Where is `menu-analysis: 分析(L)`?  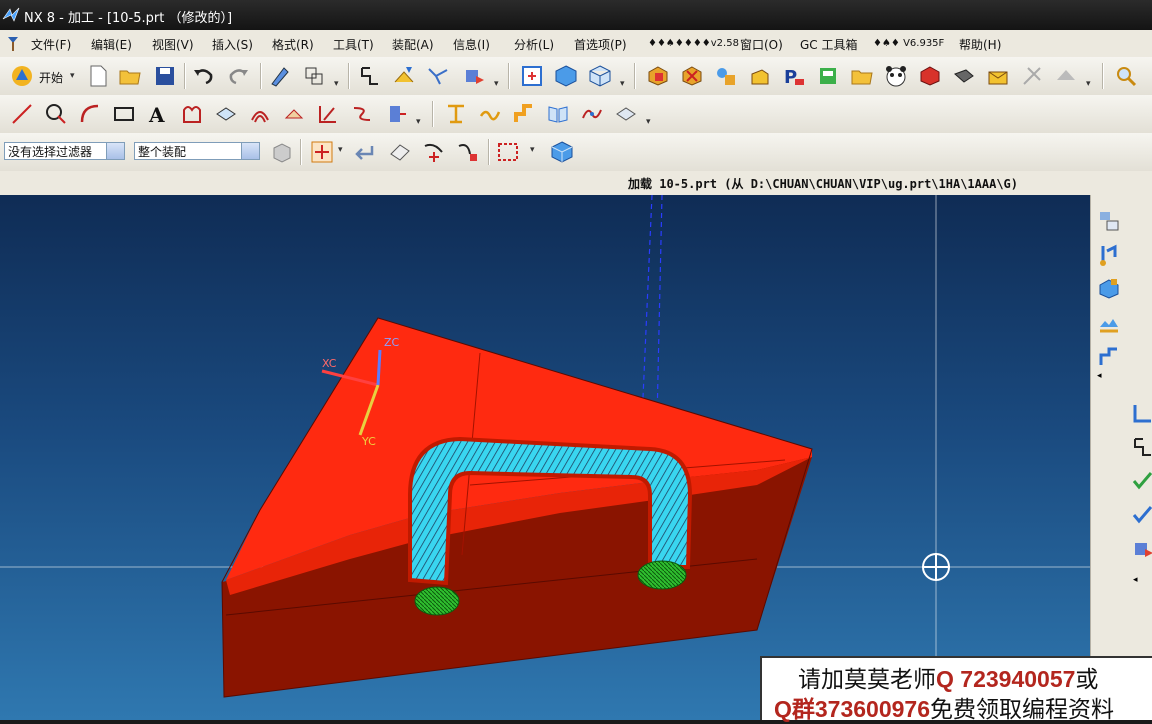
menu-analysis: 分析(L) is located at coordinates (534, 44).